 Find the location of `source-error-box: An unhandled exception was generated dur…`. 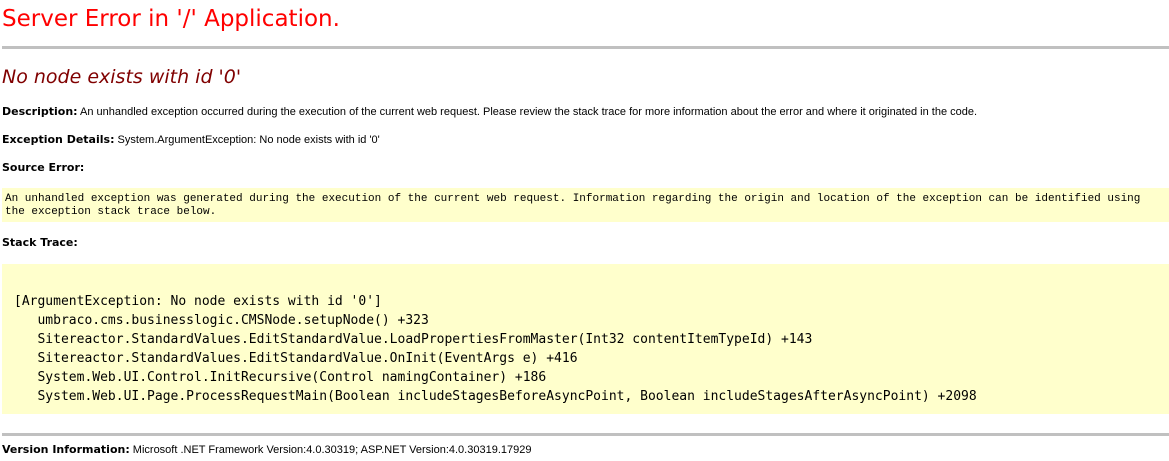

source-error-box: An unhandled exception was generated dur… is located at coordinates (585, 205).